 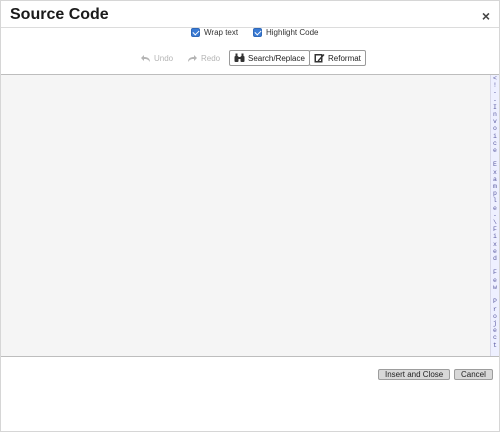 What do you see at coordinates (495, 223) in the screenshot?
I see `gutter-char: \` at bounding box center [495, 223].